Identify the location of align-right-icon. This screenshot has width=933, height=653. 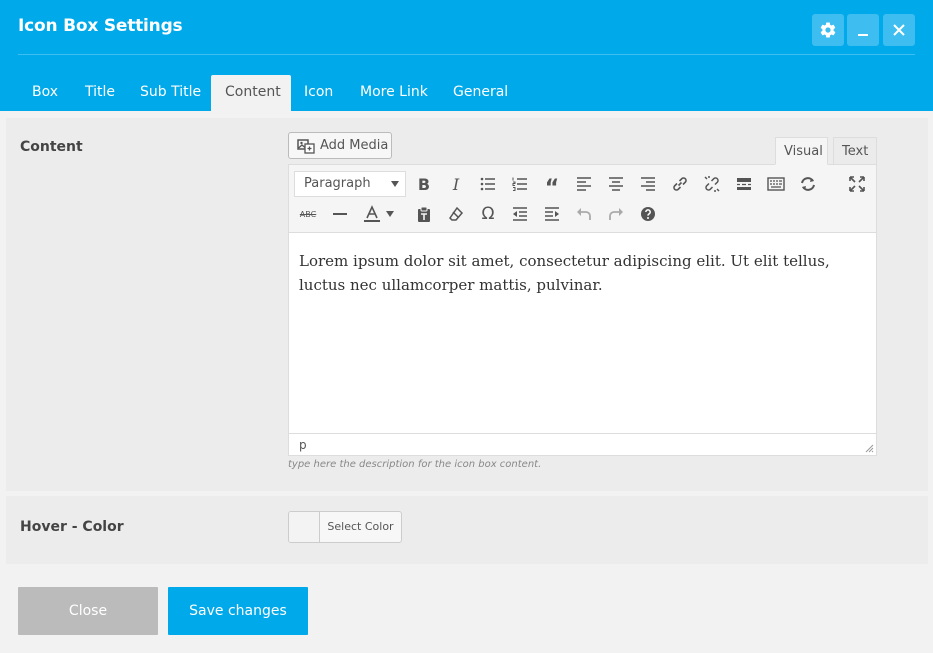
(648, 184).